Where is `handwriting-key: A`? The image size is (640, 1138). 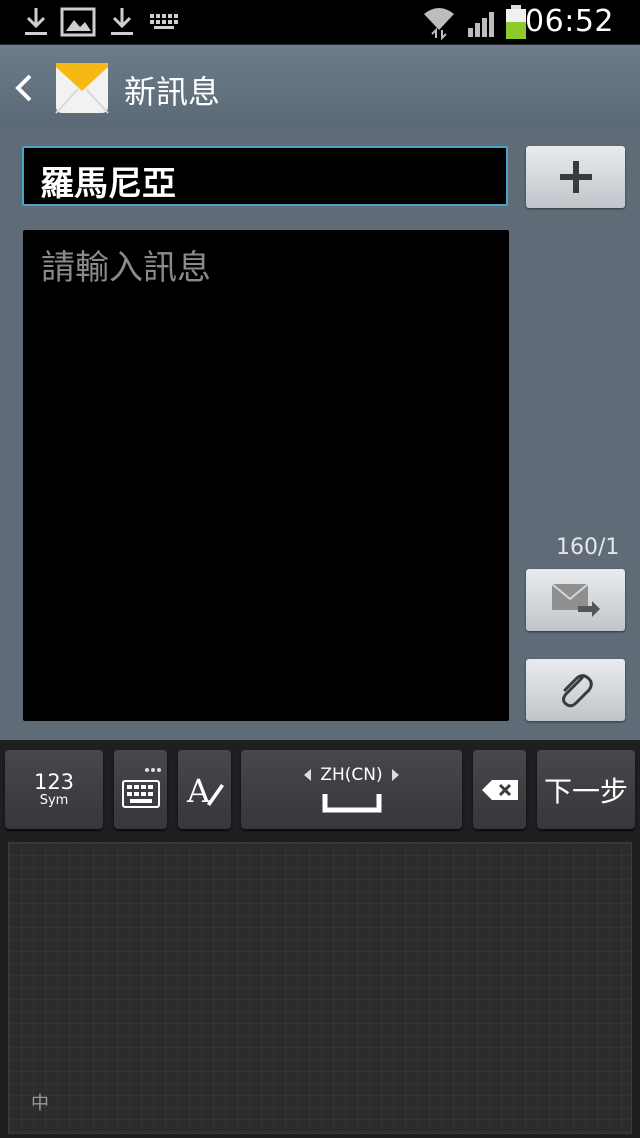
handwriting-key: A is located at coordinates (204, 789).